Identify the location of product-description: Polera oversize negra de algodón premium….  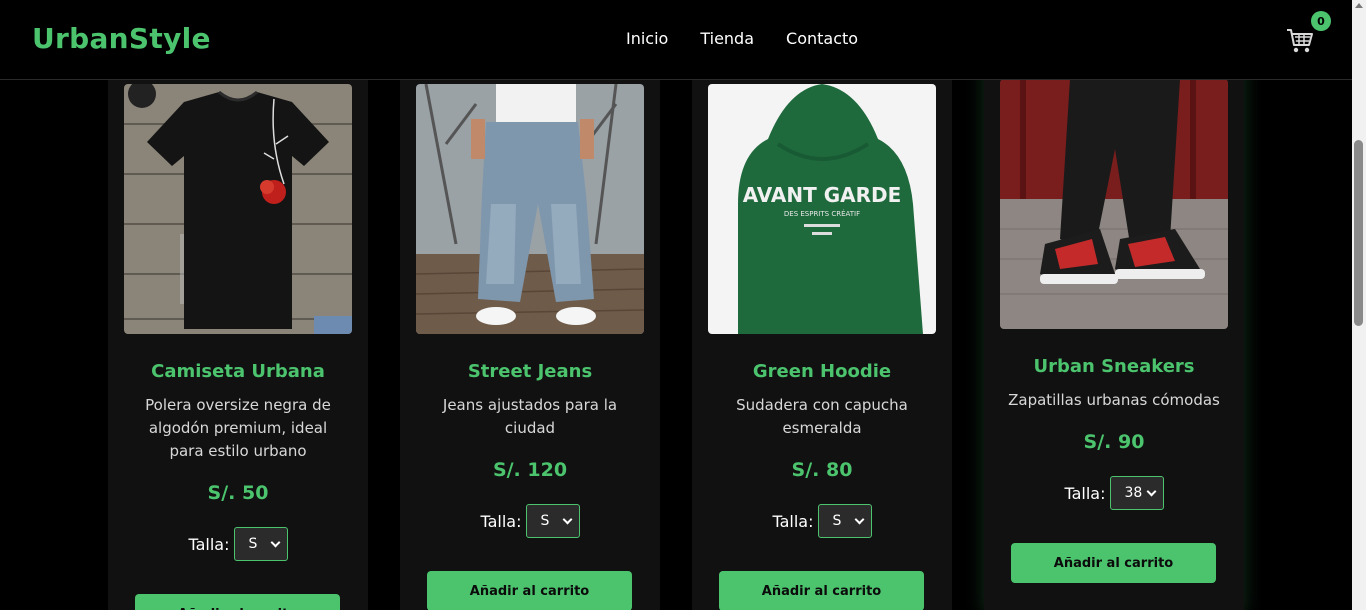
(238, 428).